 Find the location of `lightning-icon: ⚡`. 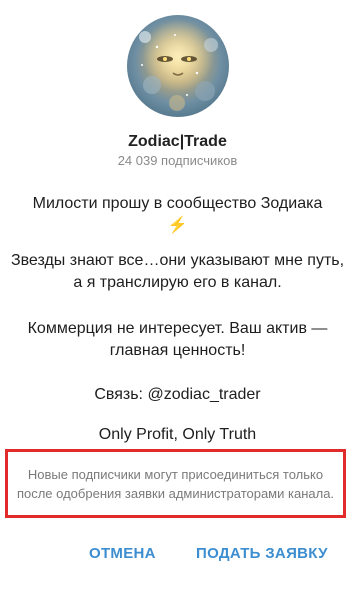

lightning-icon: ⚡ is located at coordinates (177, 225).